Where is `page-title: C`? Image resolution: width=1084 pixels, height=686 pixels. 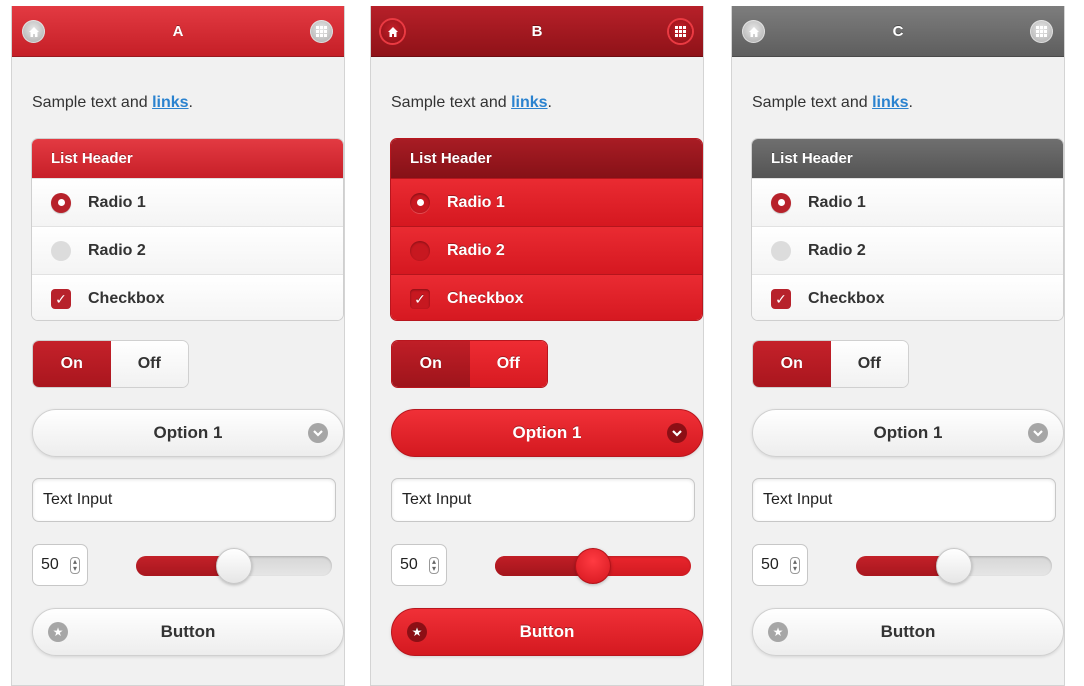
page-title: C is located at coordinates (898, 31).